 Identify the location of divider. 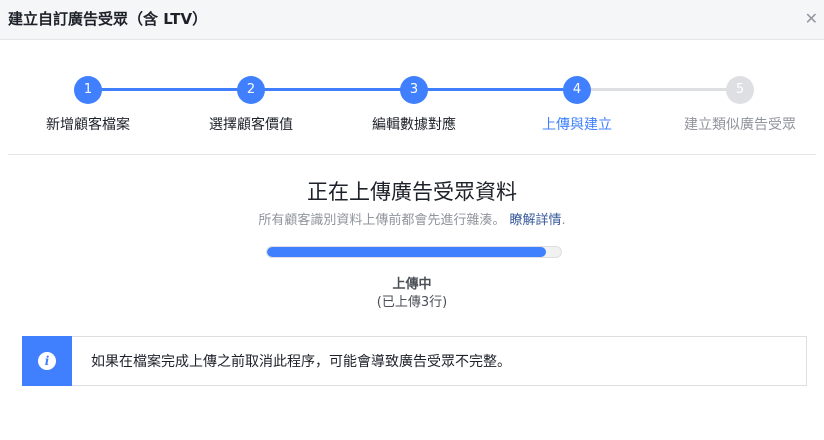
(412, 154).